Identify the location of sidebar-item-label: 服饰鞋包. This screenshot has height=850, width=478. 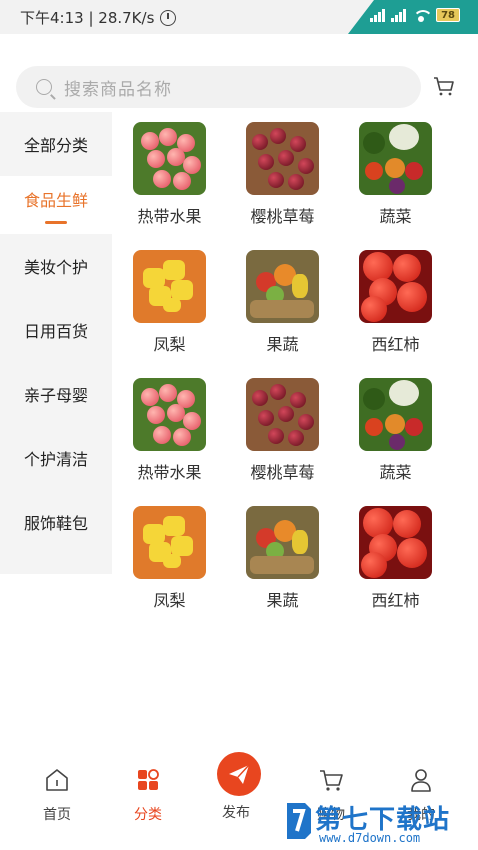
(55, 523).